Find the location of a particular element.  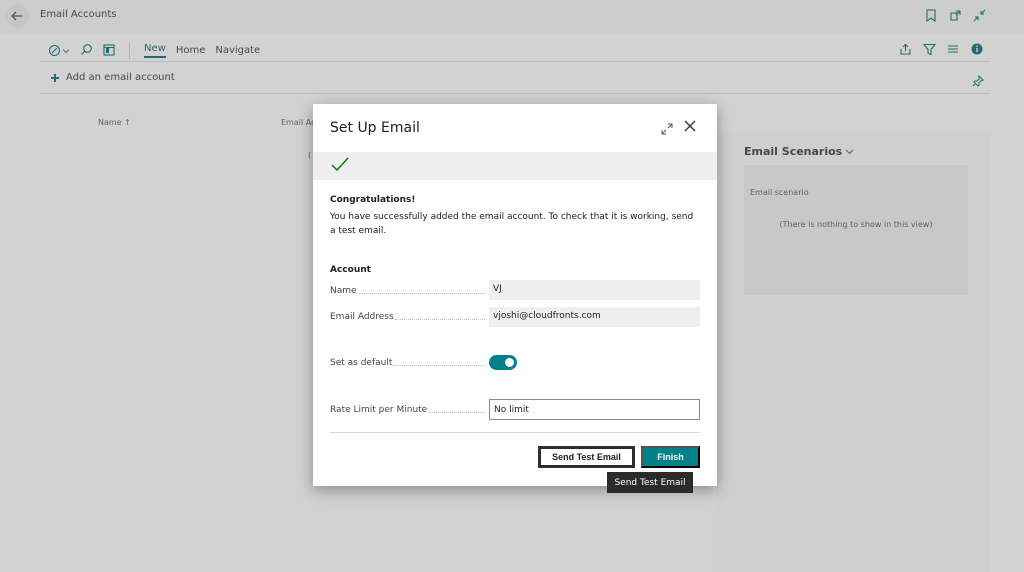

toggle-knob is located at coordinates (509, 362).